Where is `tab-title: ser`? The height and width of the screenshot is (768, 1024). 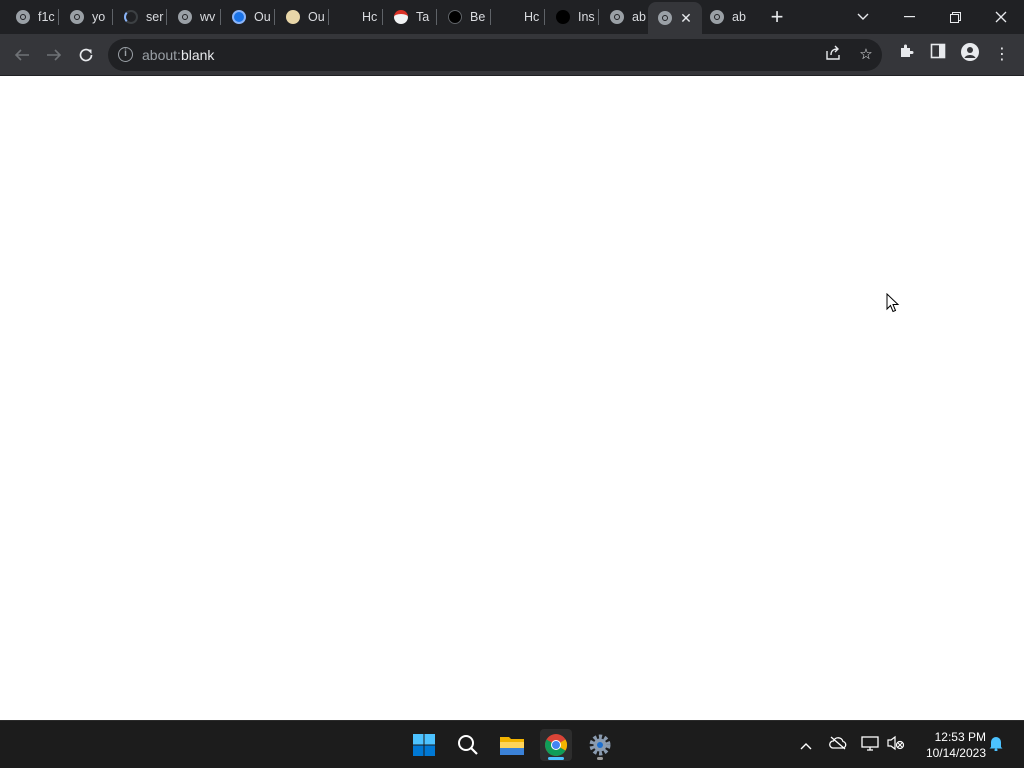
tab-title: ser is located at coordinates (155, 17).